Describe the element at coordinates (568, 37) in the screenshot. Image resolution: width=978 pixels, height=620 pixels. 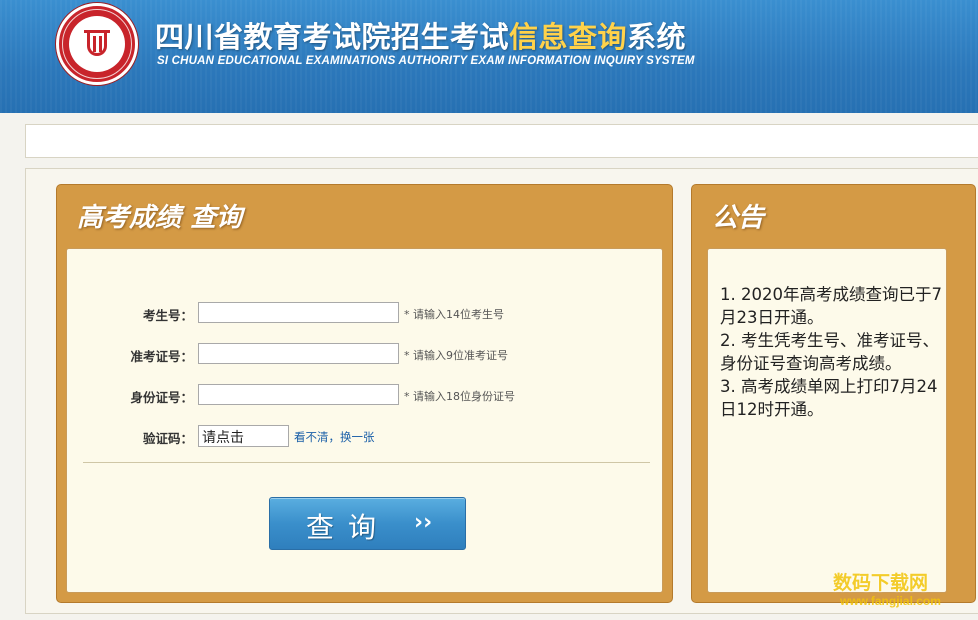
I see `title-highlight: 信息查询` at that location.